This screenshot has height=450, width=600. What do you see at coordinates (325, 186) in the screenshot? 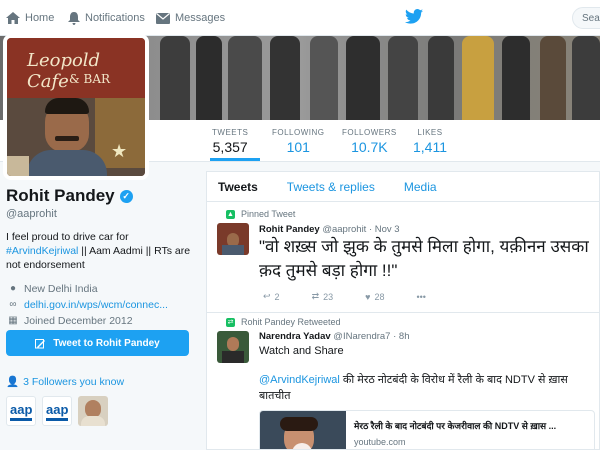
I see `tab-tweets-and-replies: Tweets & replies` at bounding box center [325, 186].